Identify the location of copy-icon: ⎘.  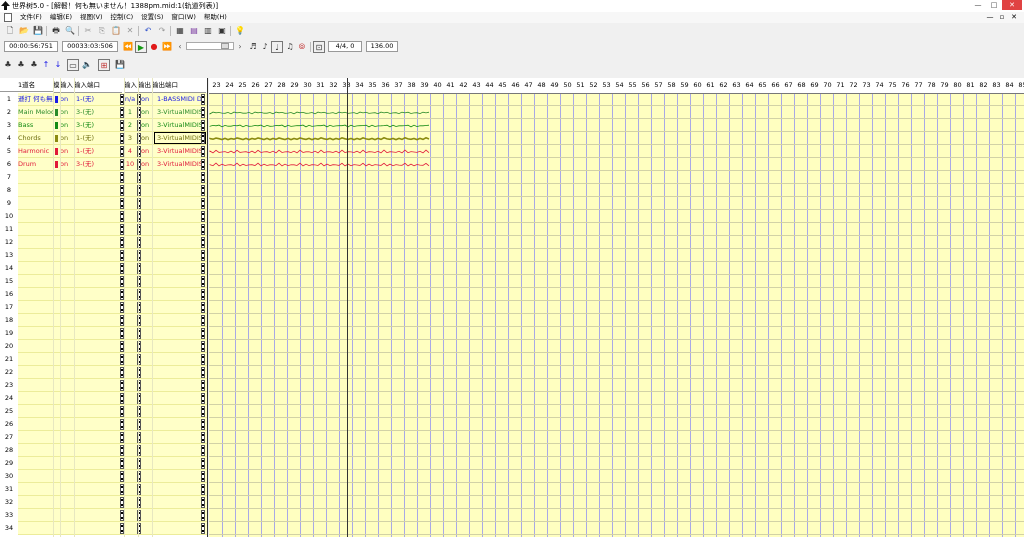
(102, 31).